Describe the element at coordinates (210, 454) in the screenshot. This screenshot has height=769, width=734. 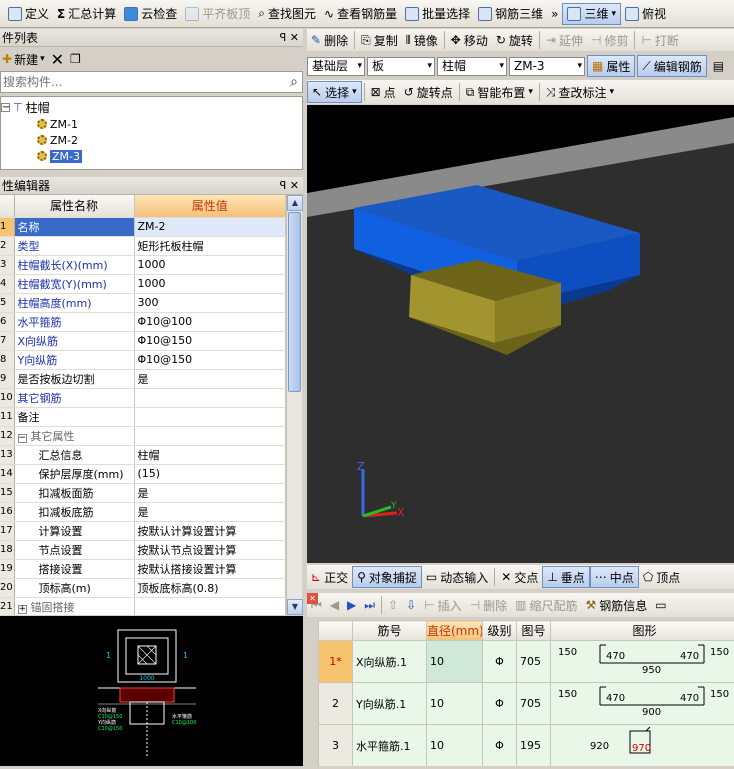
I see `property-value: 柱帽` at that location.